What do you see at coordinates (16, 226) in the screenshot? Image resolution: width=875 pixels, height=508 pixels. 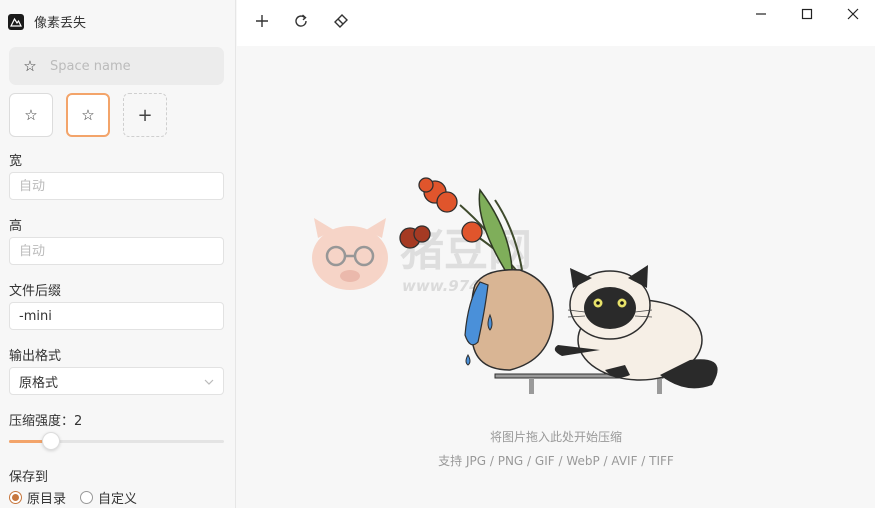 I see `height-label: 高` at bounding box center [16, 226].